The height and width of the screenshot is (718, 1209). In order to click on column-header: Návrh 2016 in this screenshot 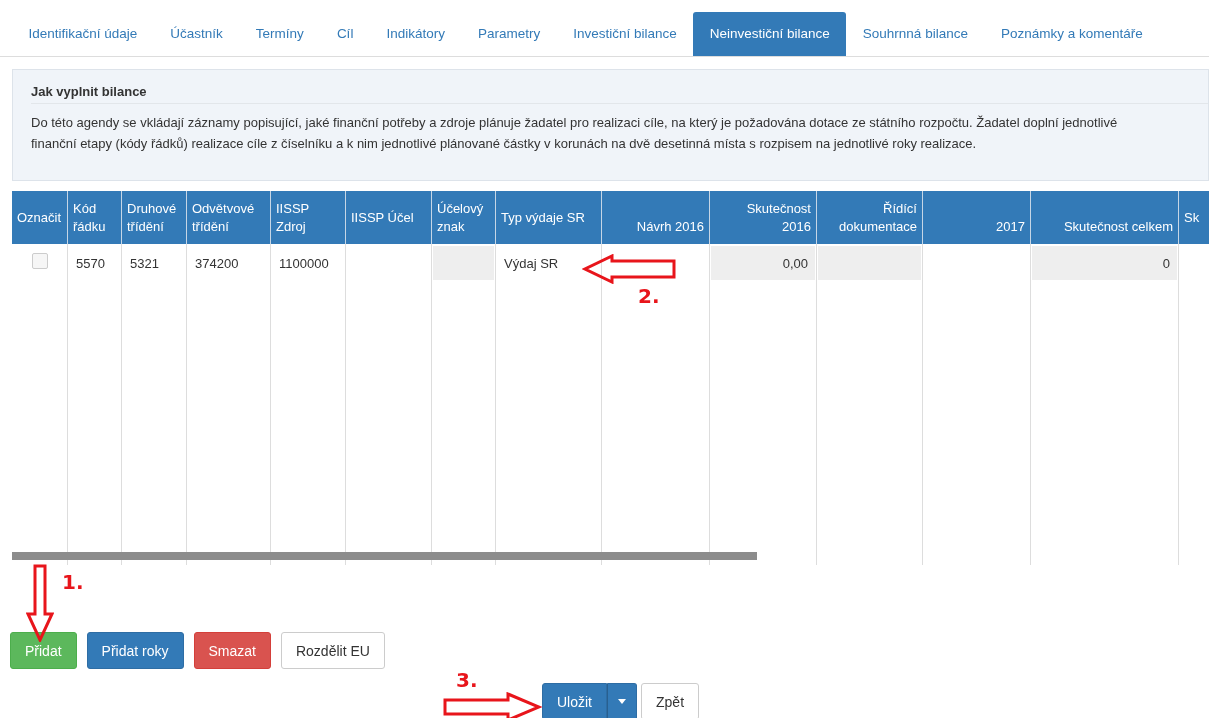, I will do `click(656, 217)`.